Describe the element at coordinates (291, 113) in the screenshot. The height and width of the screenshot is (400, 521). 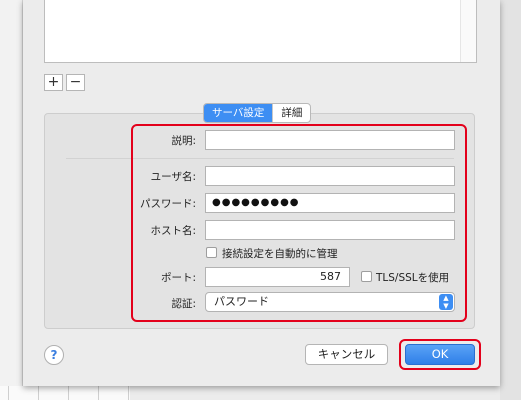
I see `tab-advanced: 詳細` at that location.